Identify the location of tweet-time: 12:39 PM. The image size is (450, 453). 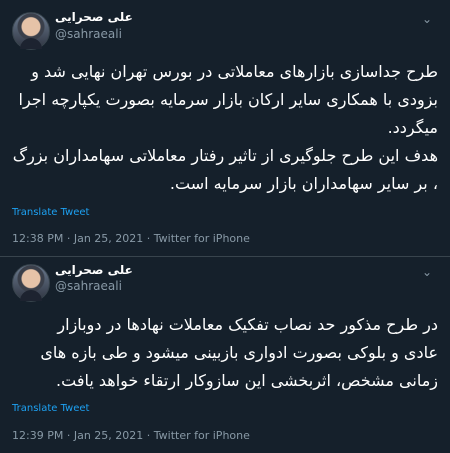
(37, 435).